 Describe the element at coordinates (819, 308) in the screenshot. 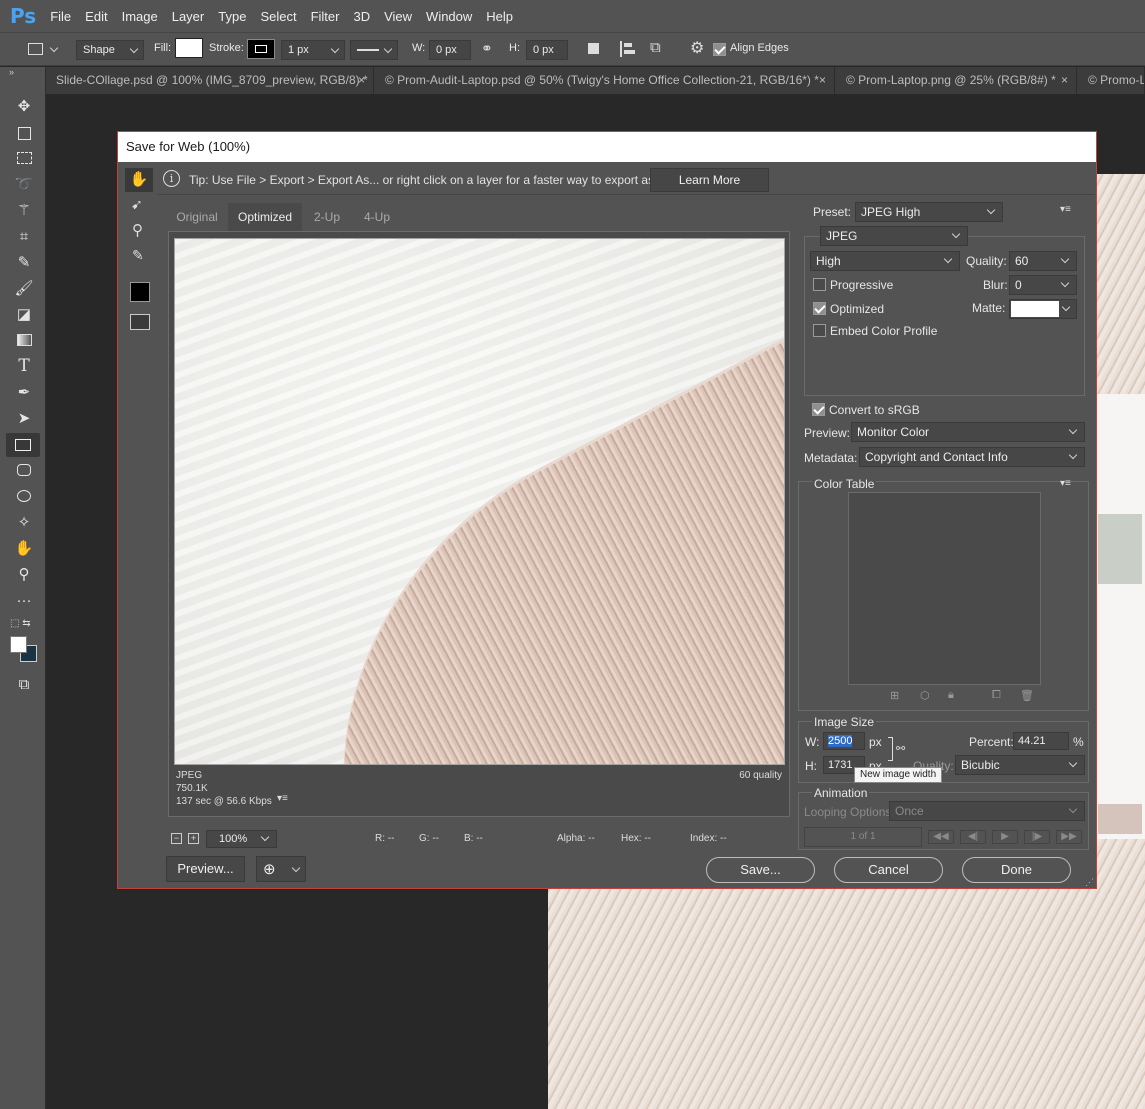

I see `optimized-checkbox` at that location.